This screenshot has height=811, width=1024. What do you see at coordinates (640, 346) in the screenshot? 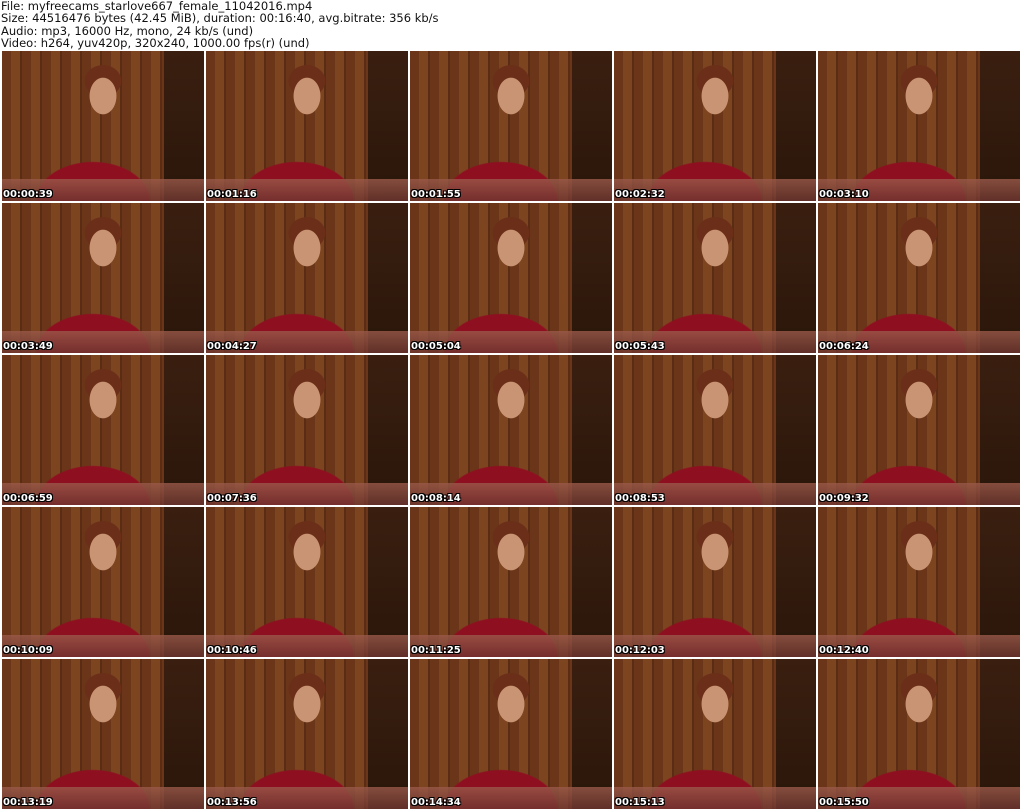
I see `timestamp: 00:05:43` at bounding box center [640, 346].